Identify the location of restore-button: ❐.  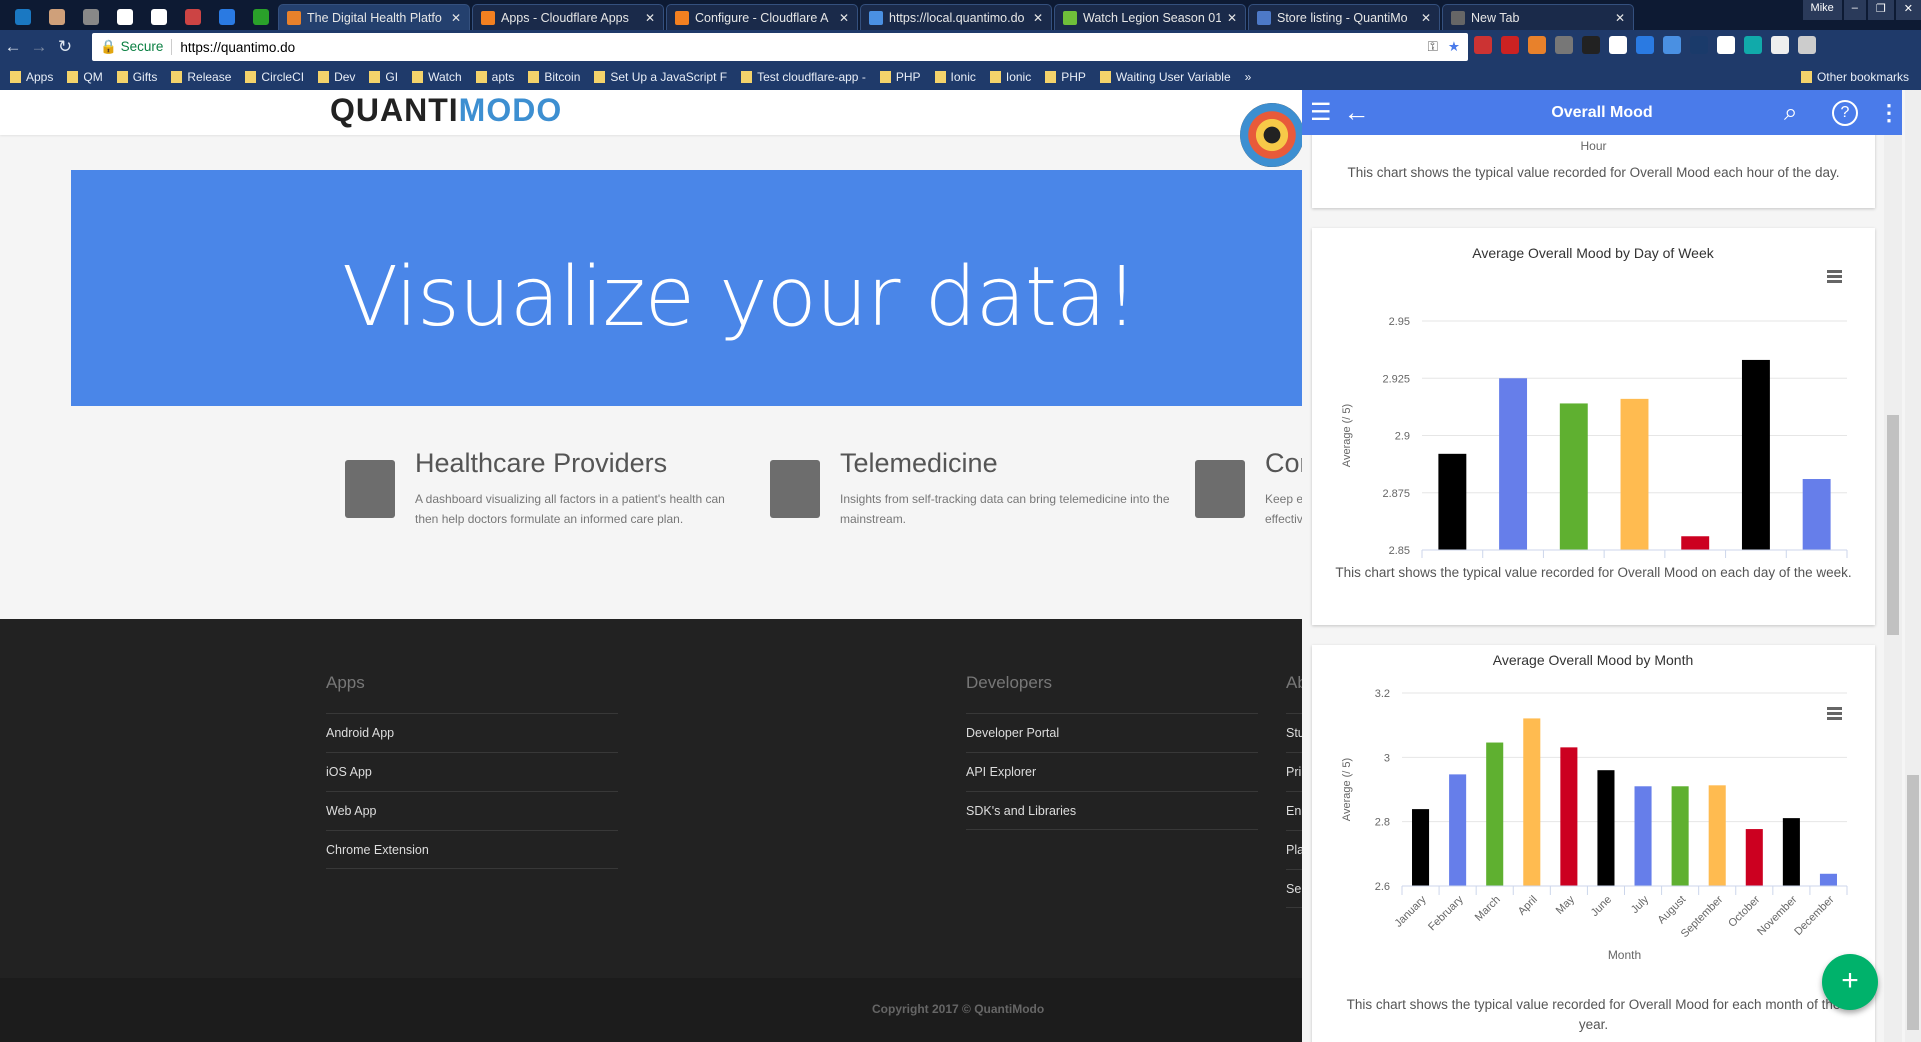
(1880, 10).